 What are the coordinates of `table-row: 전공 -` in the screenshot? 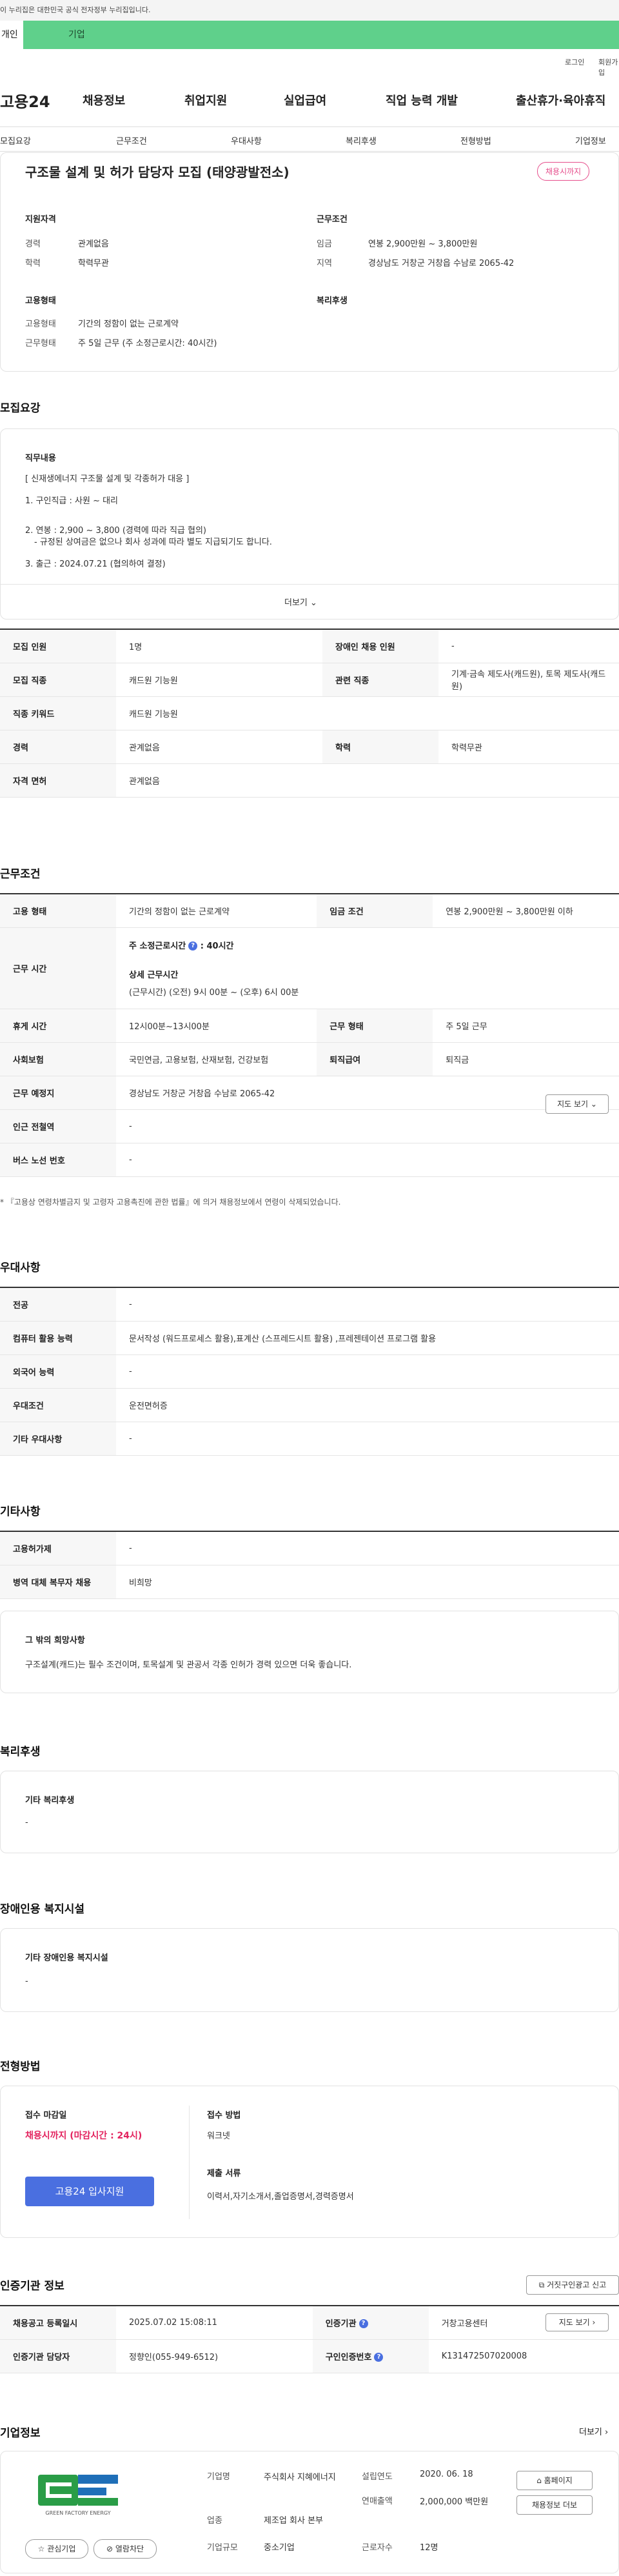 It's located at (309, 1304).